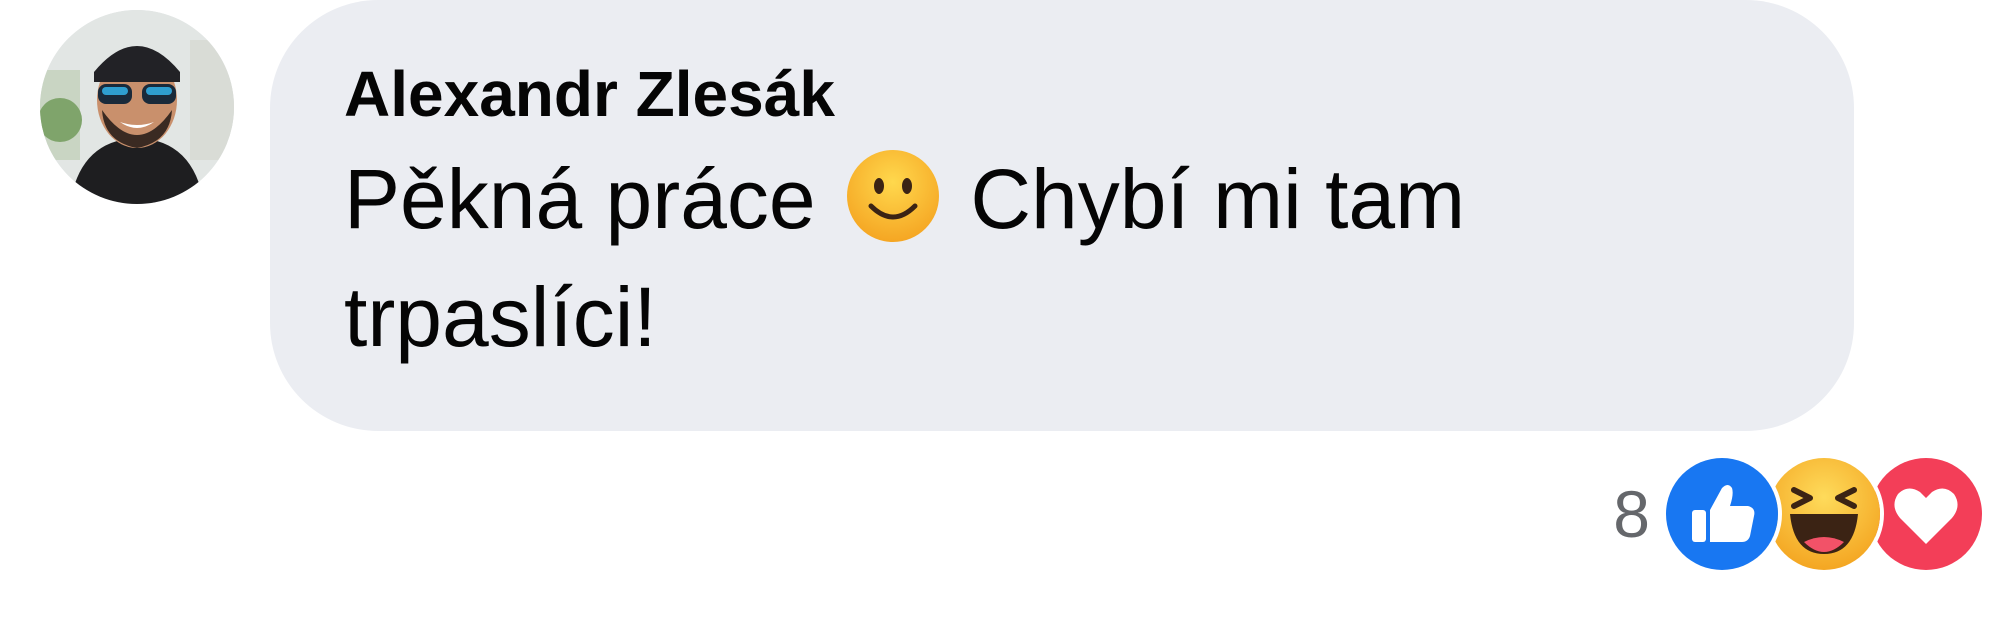  I want to click on like-icon, so click(1722, 514).